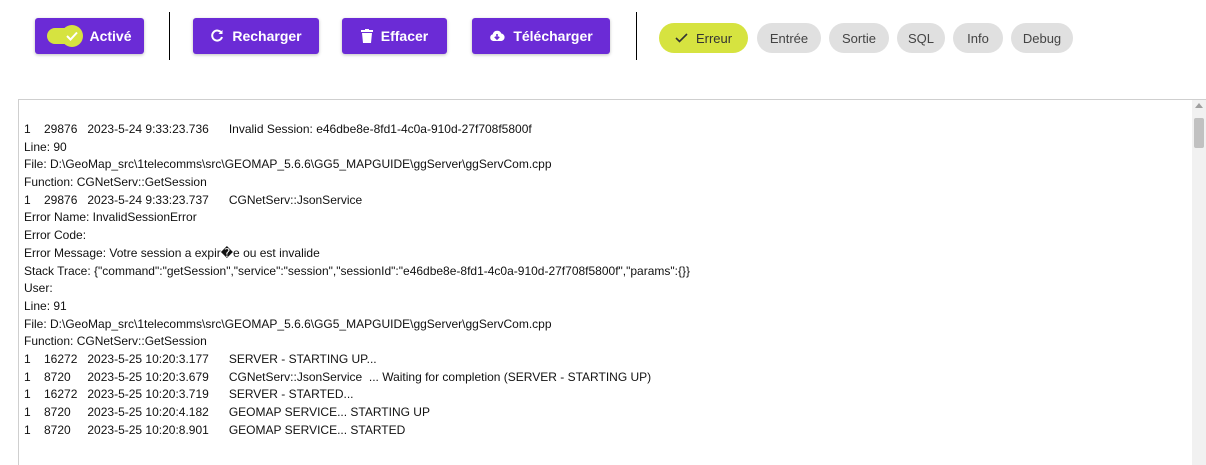 The height and width of the screenshot is (465, 1206). I want to click on cloud-download-icon, so click(497, 36).